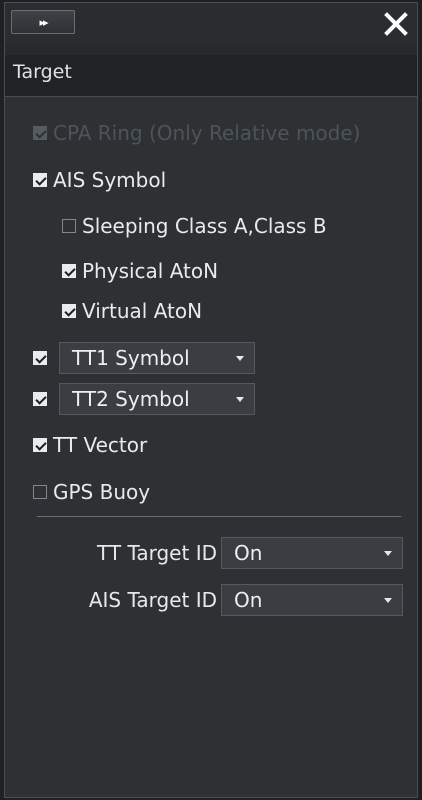  What do you see at coordinates (248, 600) in the screenshot?
I see `ais-target-id-value: On` at bounding box center [248, 600].